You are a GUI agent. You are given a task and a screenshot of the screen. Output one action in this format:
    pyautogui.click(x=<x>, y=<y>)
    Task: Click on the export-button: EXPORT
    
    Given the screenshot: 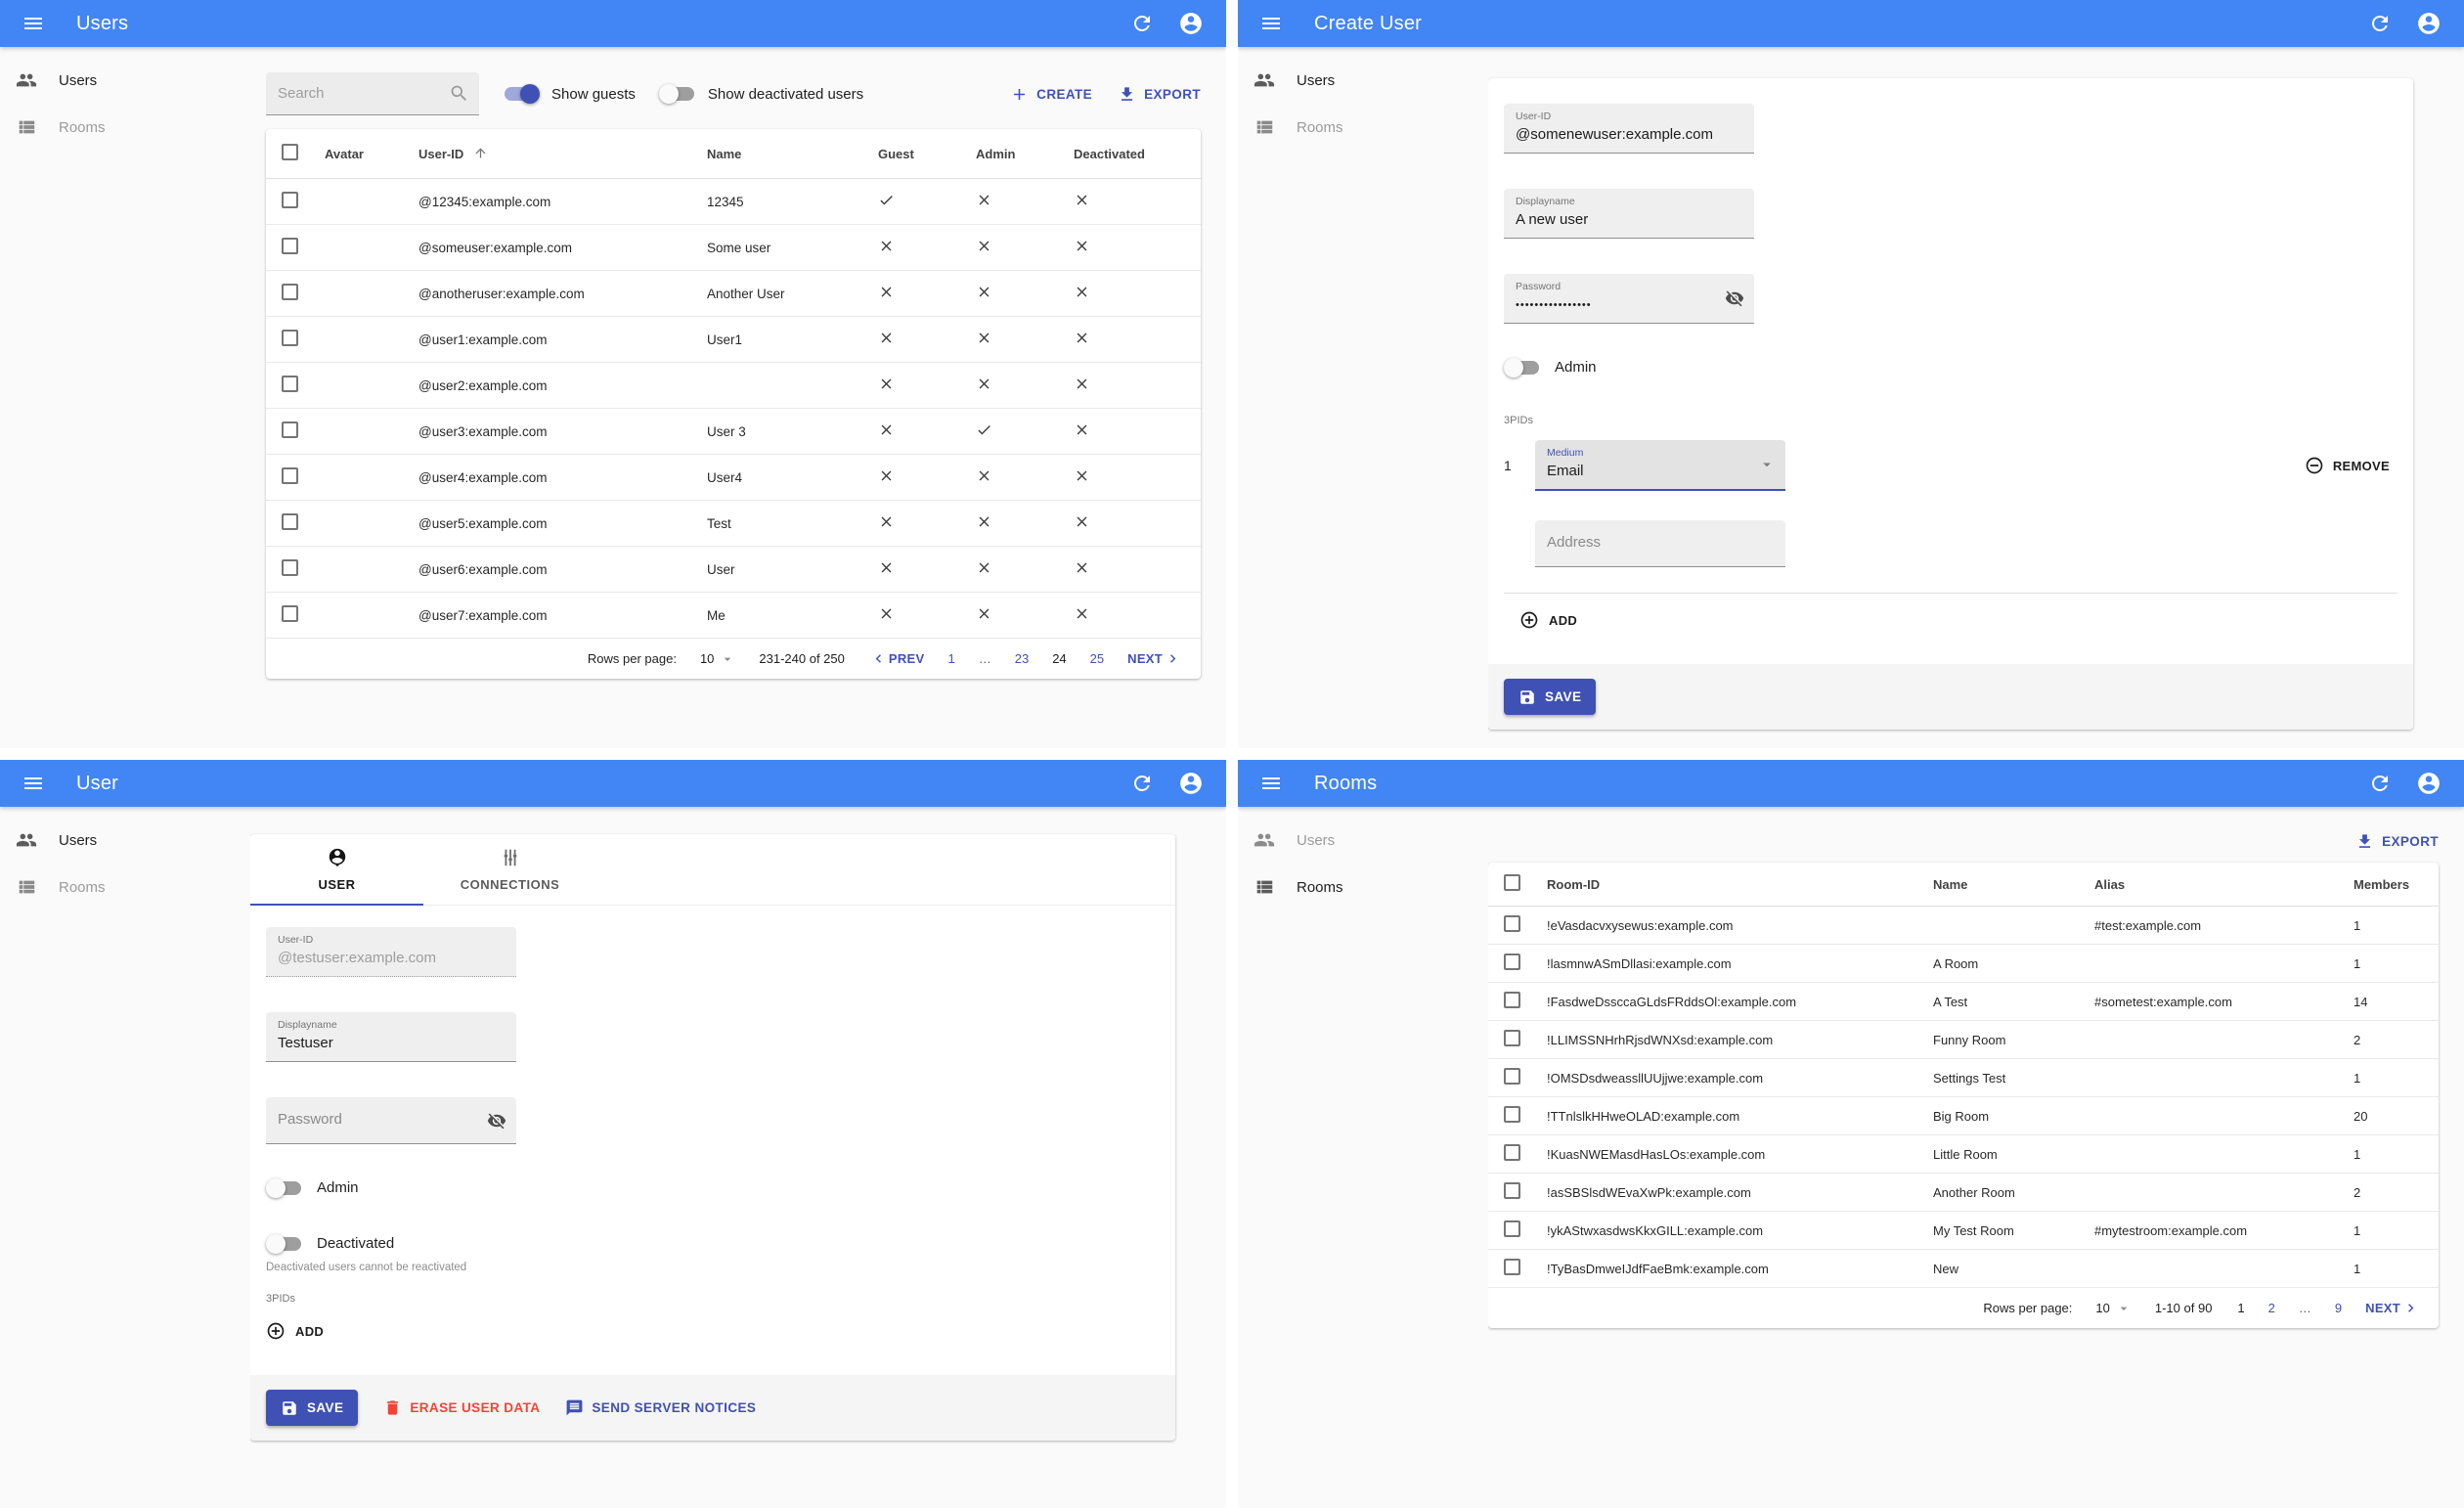 What is the action you would take?
    pyautogui.click(x=2397, y=841)
    